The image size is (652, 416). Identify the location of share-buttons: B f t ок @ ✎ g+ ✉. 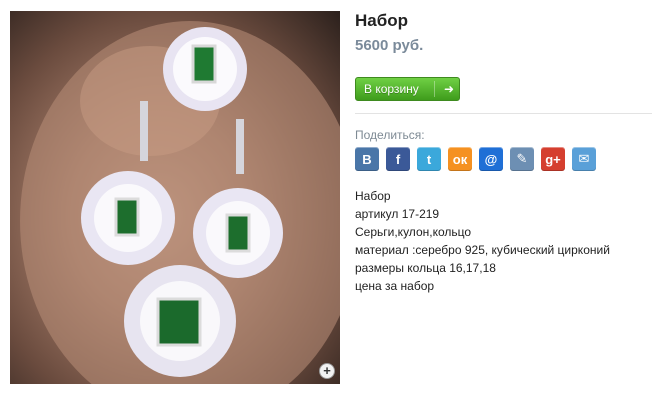
(475, 159).